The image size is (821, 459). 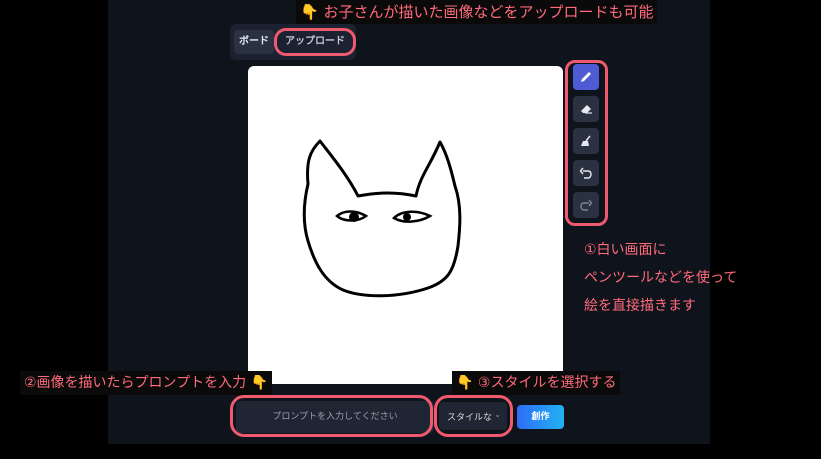 I want to click on style-highlight, so click(x=473, y=416).